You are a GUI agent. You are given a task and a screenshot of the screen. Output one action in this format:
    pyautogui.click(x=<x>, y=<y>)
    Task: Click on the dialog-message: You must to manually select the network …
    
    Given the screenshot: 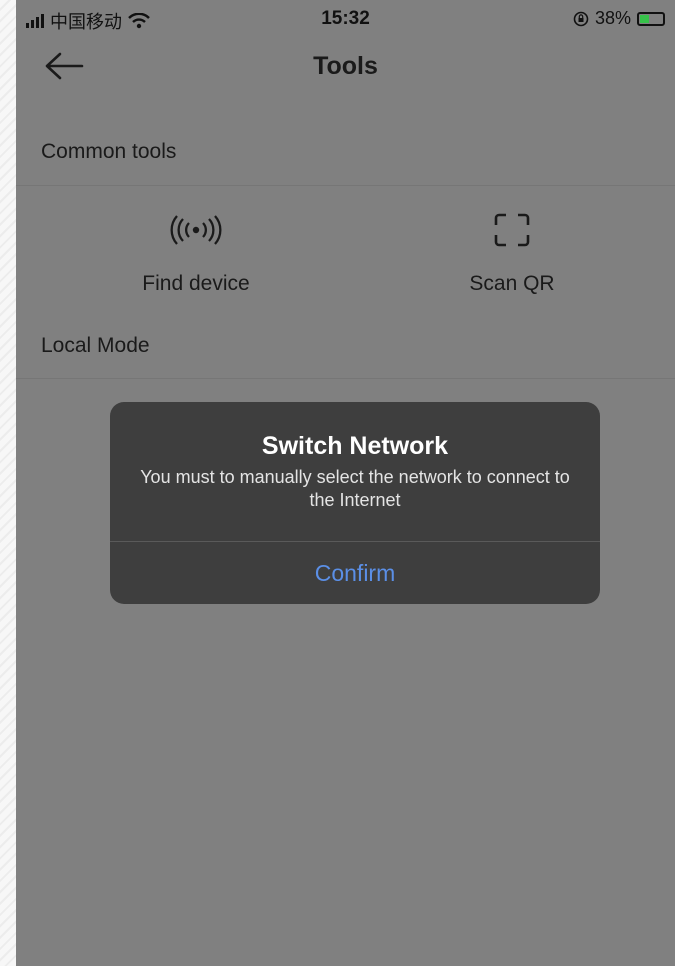 What is the action you would take?
    pyautogui.click(x=355, y=488)
    